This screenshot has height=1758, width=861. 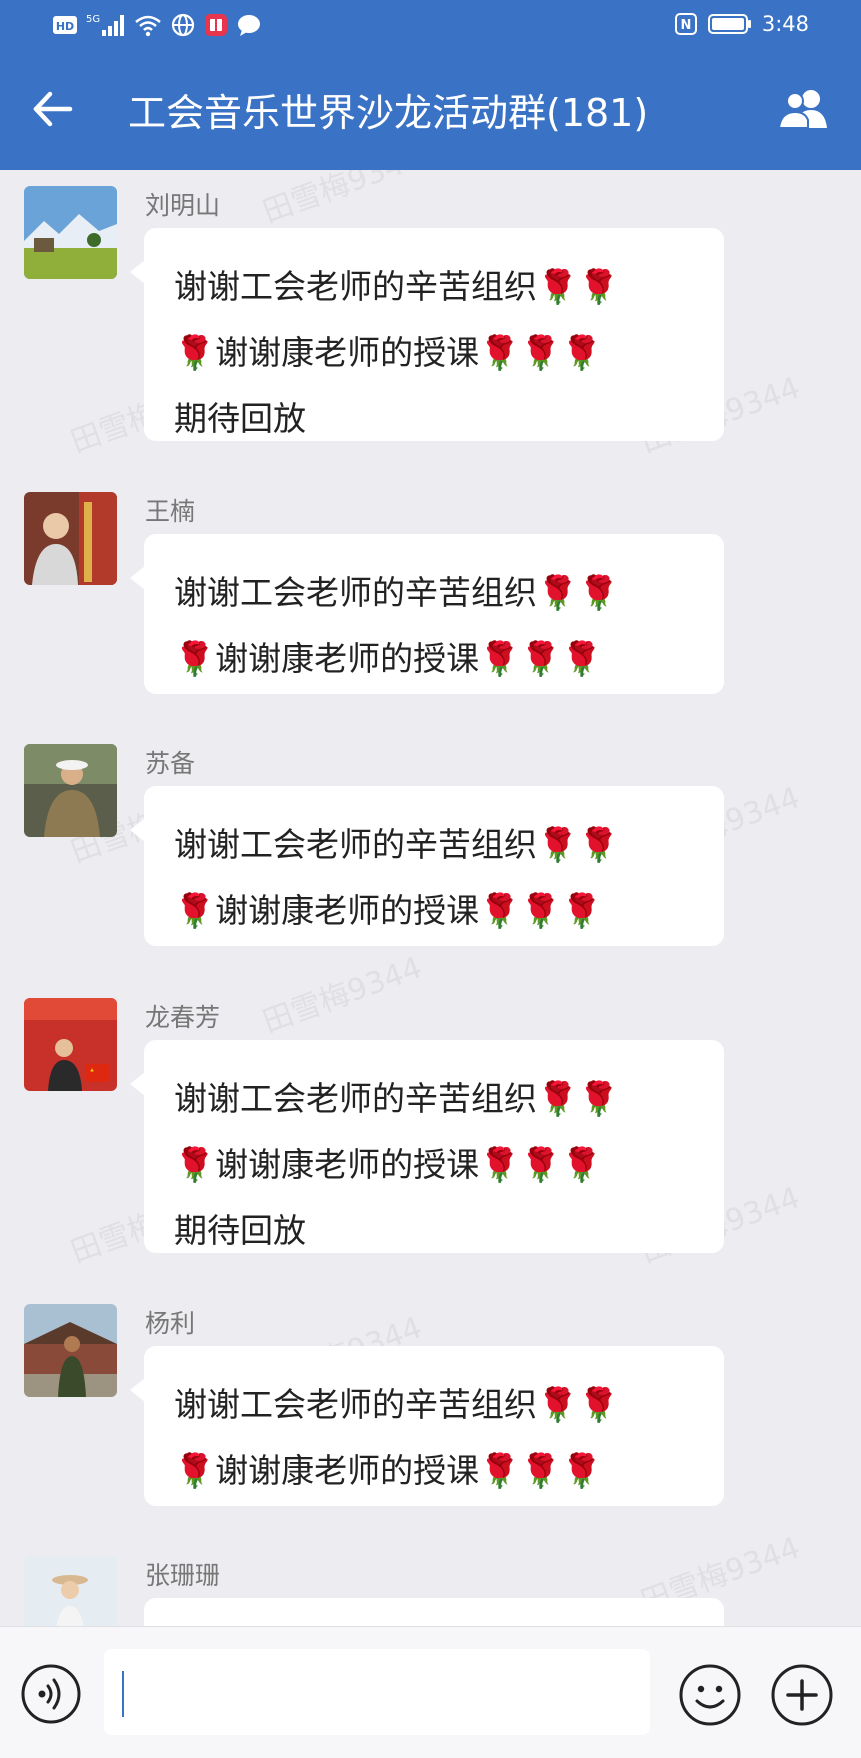 I want to click on group-members-icon, so click(x=802, y=109).